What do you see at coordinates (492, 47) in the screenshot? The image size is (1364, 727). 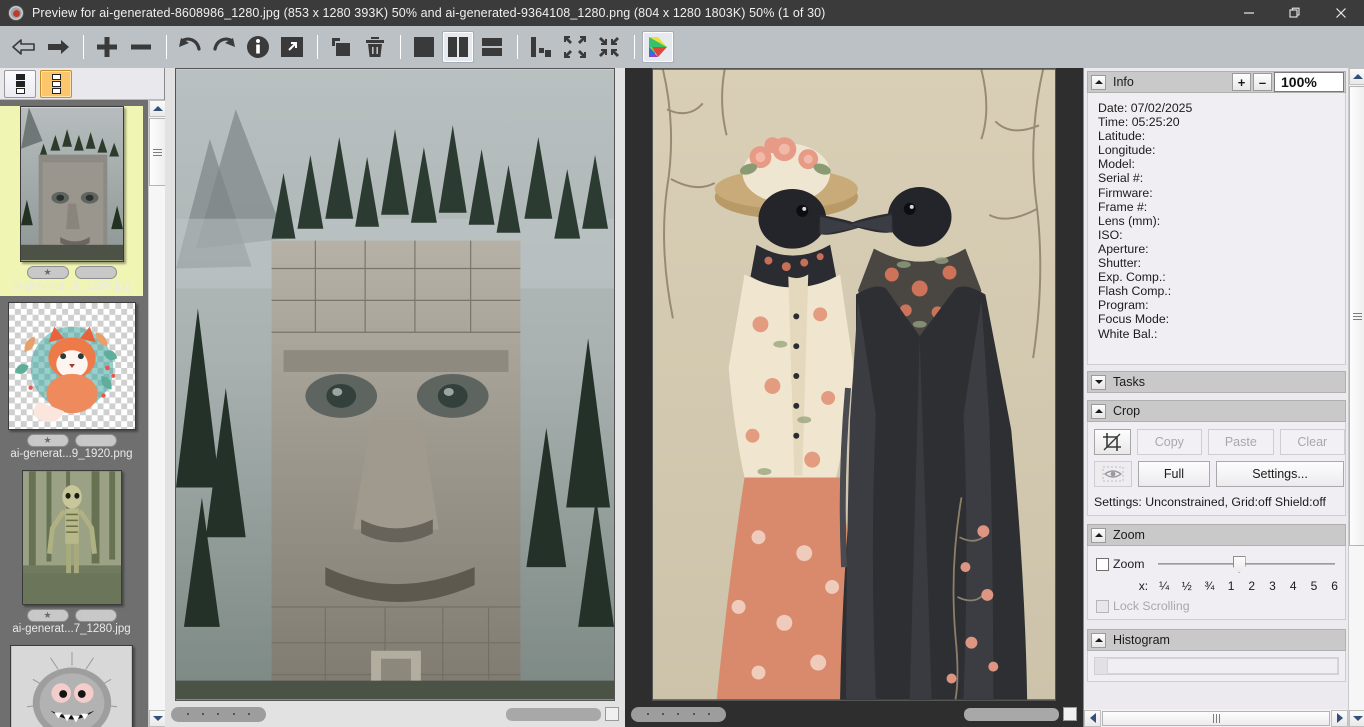 I see `two-row-view-icon` at bounding box center [492, 47].